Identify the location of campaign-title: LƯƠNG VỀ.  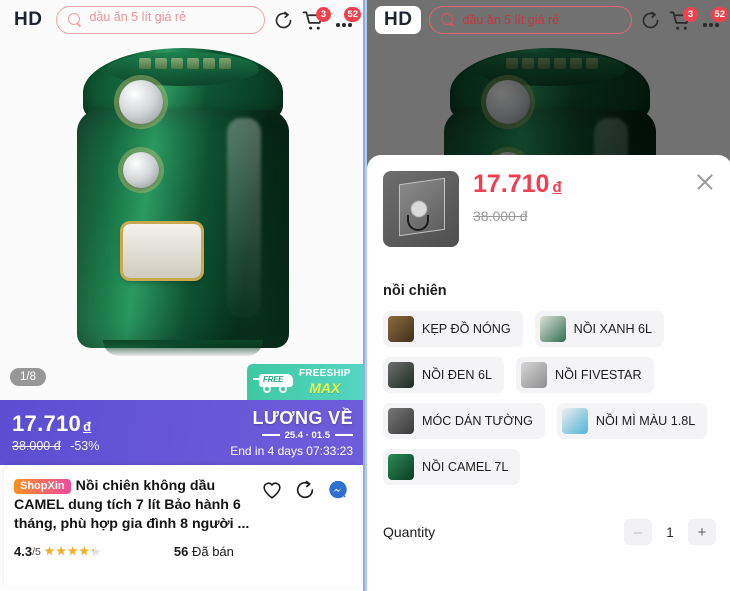
(302, 417).